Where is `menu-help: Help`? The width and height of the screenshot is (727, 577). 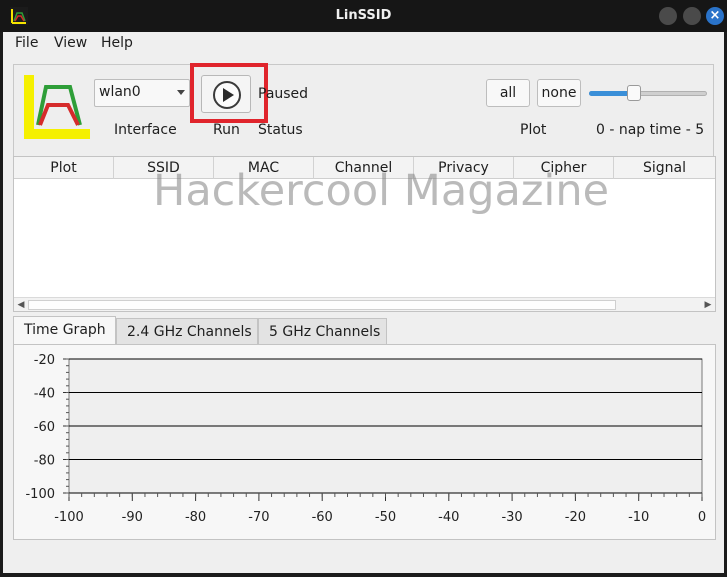 menu-help: Help is located at coordinates (117, 43).